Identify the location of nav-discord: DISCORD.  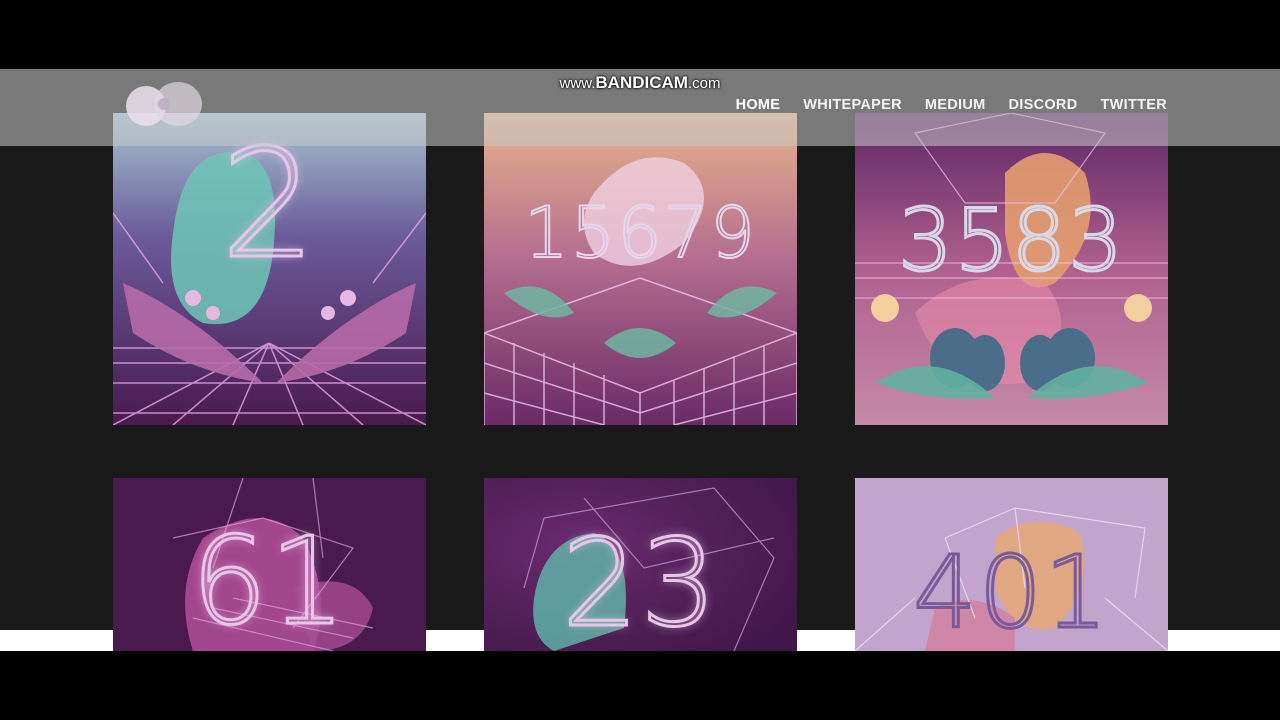
(1043, 105).